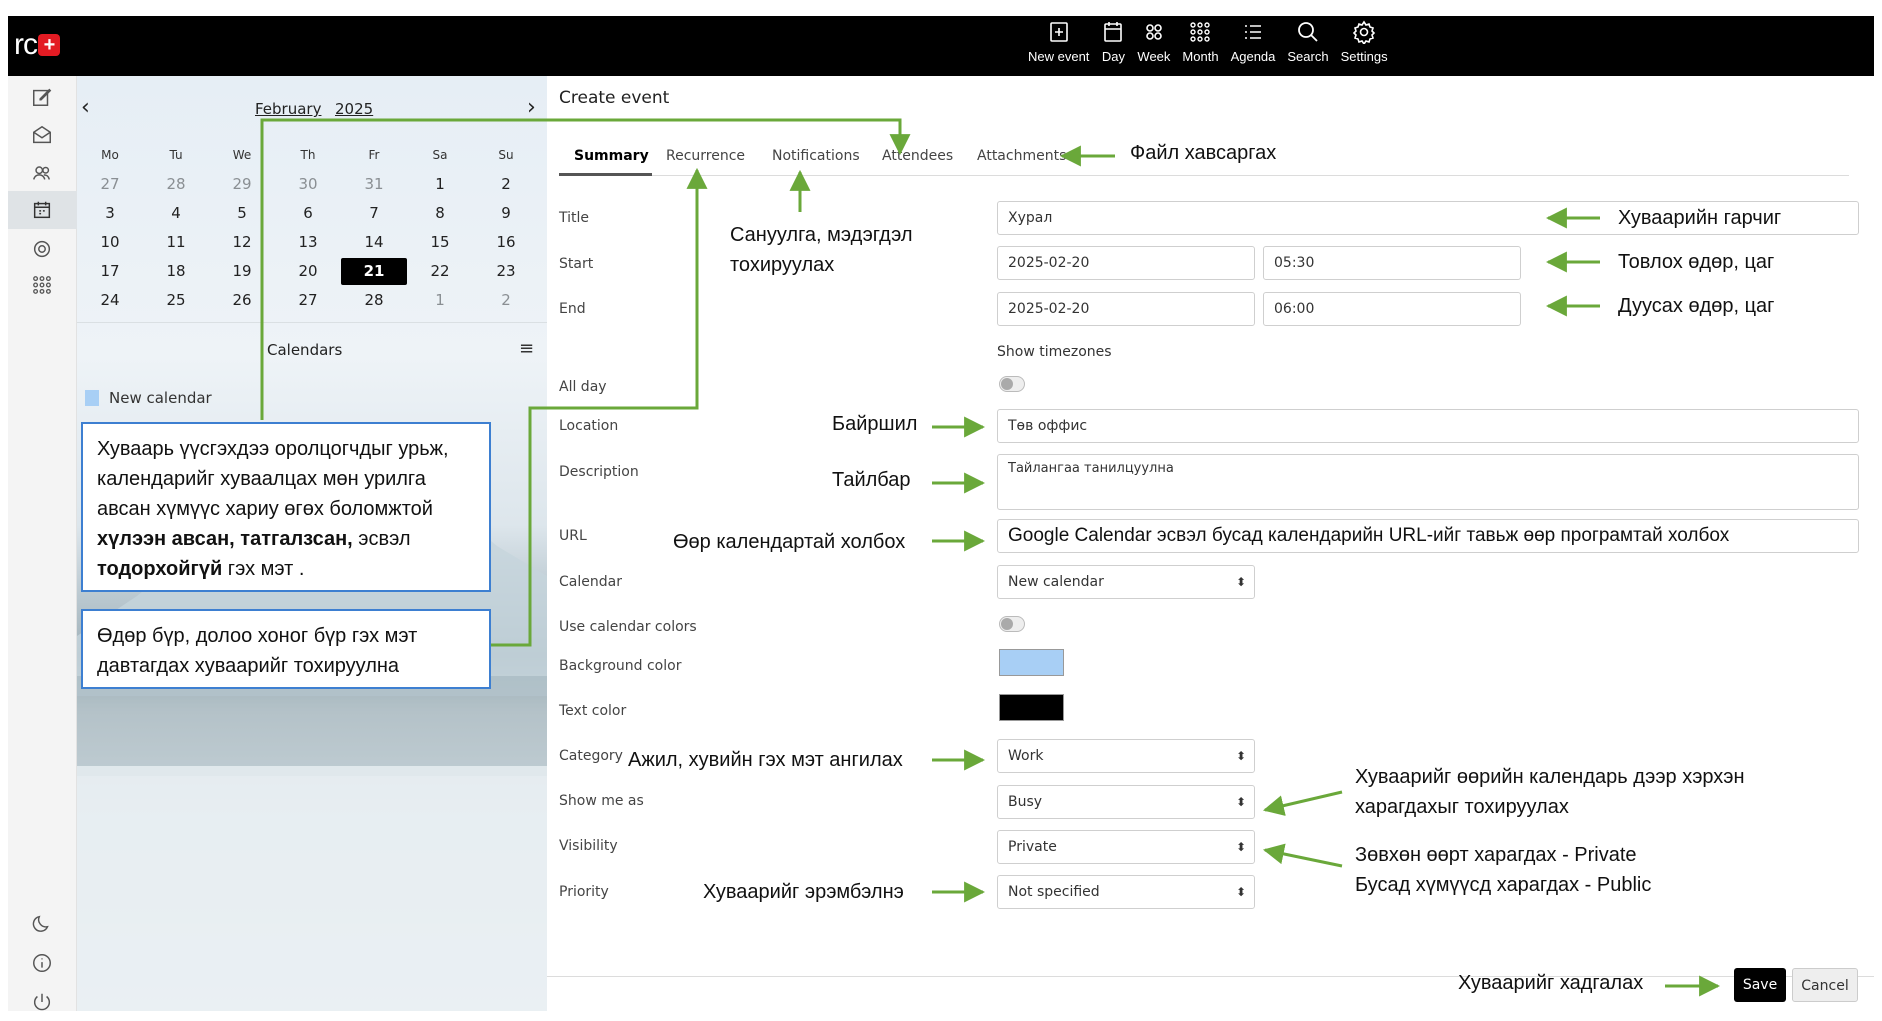  I want to click on description-textarea: Тайлангаа танилцуулна, so click(1428, 482).